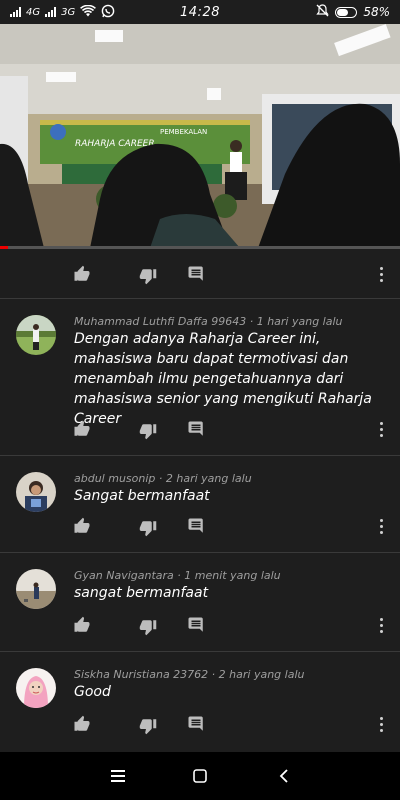 This screenshot has width=400, height=800. What do you see at coordinates (92, 692) in the screenshot?
I see `comment-text: Good` at bounding box center [92, 692].